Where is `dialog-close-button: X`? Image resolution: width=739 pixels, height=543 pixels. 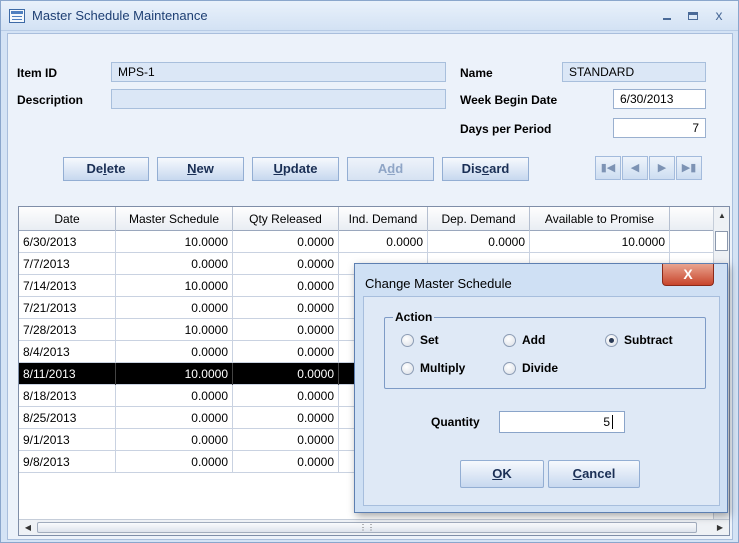 dialog-close-button: X is located at coordinates (688, 275).